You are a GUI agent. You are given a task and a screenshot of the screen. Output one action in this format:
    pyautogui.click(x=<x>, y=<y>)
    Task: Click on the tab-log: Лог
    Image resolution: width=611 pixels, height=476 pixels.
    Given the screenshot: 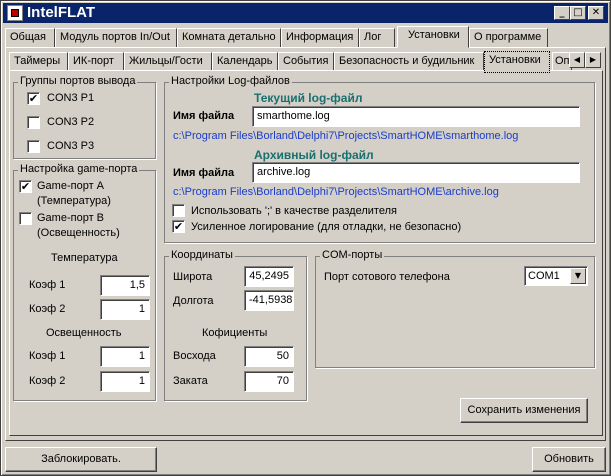 What is the action you would take?
    pyautogui.click(x=377, y=38)
    